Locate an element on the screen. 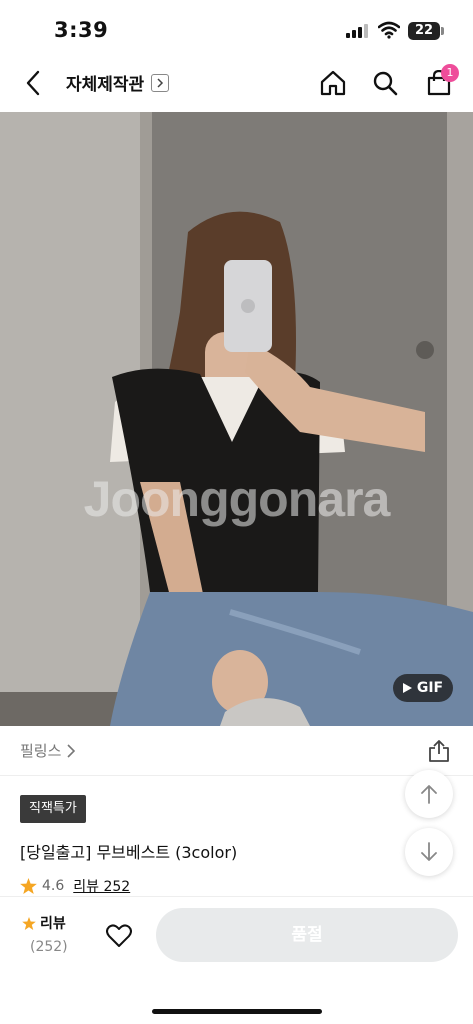 The height and width of the screenshot is (1024, 473). shop-link: 자체제작관 is located at coordinates (118, 82).